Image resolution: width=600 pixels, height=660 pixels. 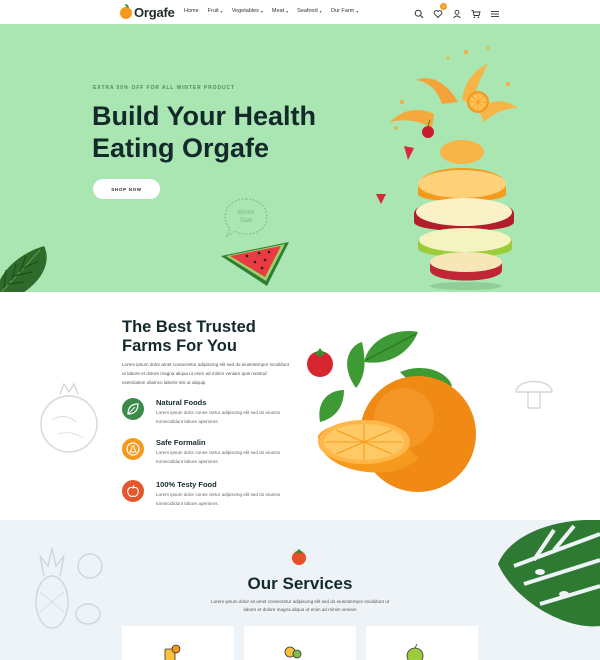 I want to click on no-chemical-icon, so click(x=133, y=449).